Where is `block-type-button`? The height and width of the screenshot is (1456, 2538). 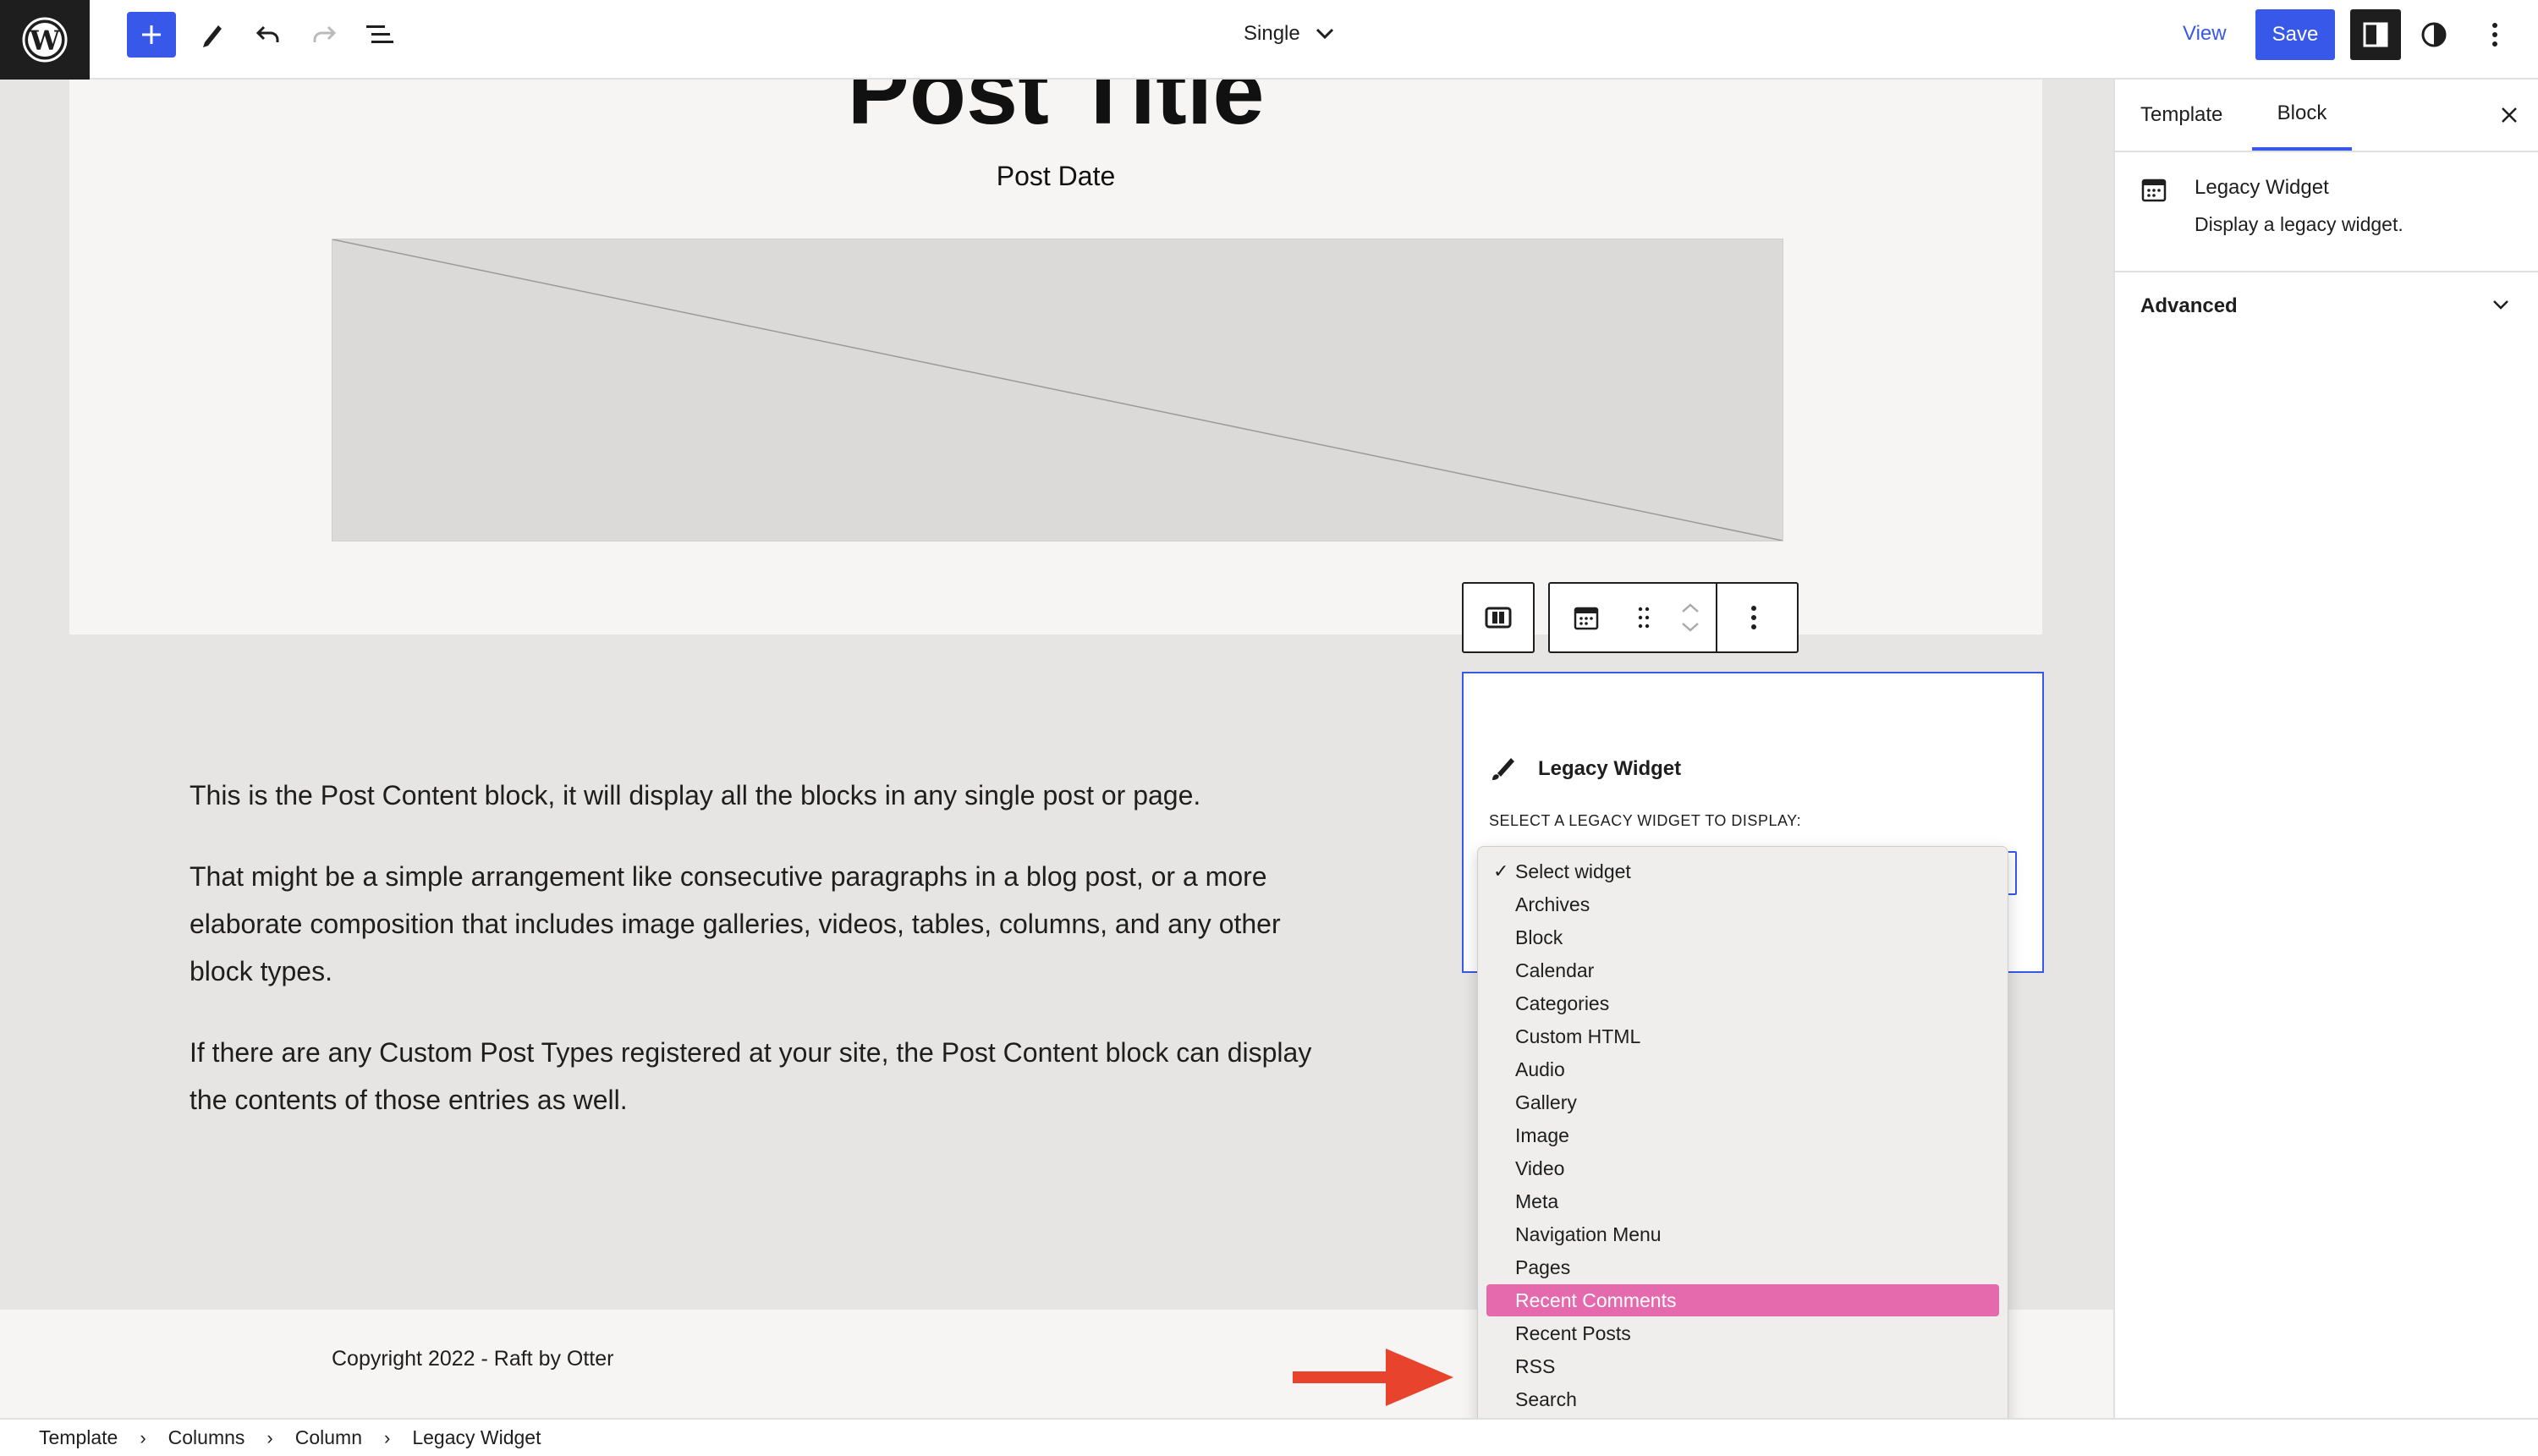 block-type-button is located at coordinates (1586, 618).